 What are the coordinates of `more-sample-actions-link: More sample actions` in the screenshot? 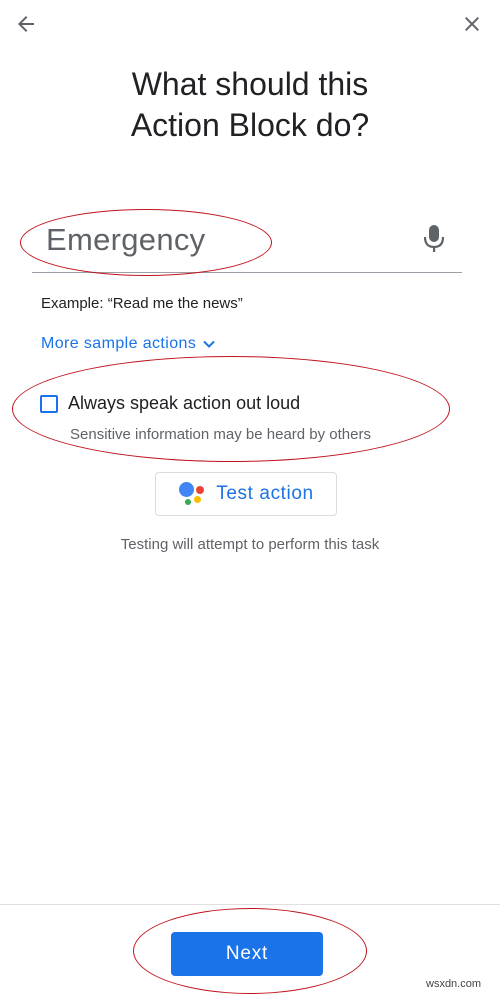 It's located at (128, 344).